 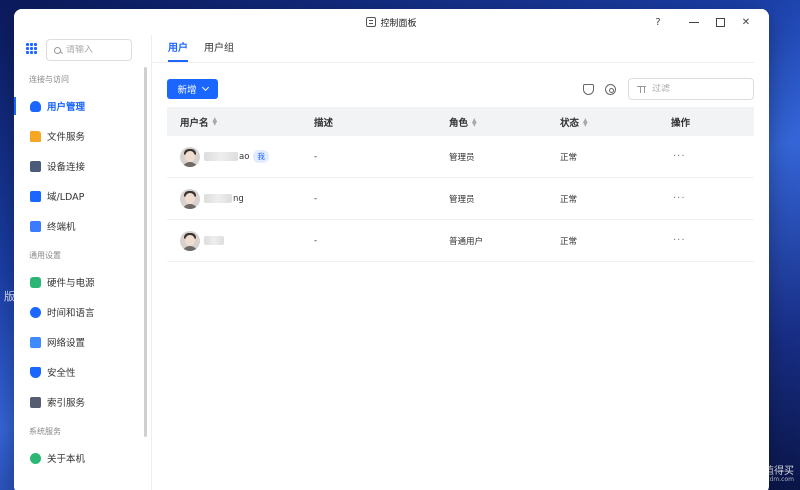 I want to click on folder-icon, so click(x=35, y=136).